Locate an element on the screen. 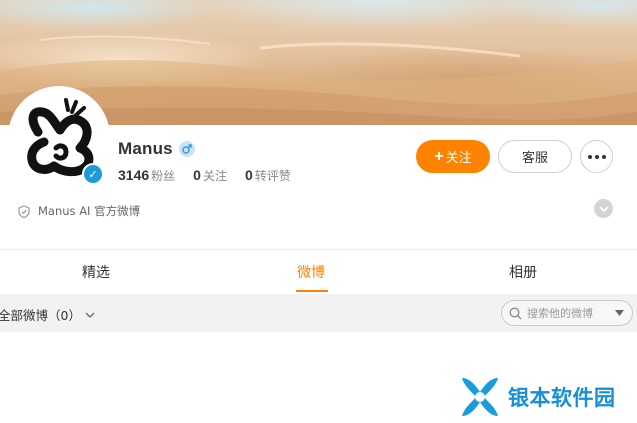 This screenshot has width=637, height=423. more-icon is located at coordinates (596, 156).